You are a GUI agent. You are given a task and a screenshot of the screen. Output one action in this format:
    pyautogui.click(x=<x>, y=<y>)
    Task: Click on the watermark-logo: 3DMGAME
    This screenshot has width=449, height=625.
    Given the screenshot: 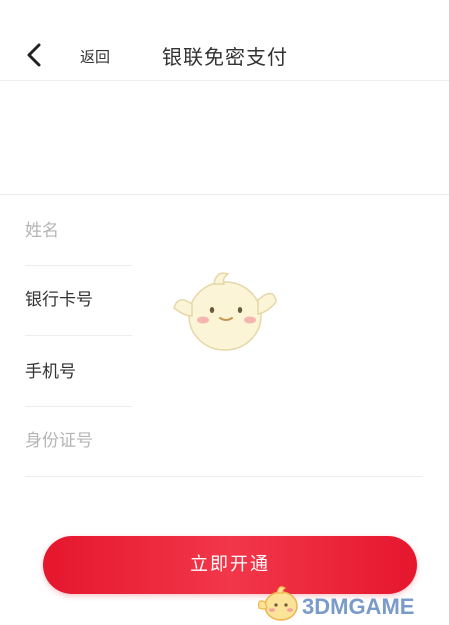 What is the action you would take?
    pyautogui.click(x=350, y=601)
    